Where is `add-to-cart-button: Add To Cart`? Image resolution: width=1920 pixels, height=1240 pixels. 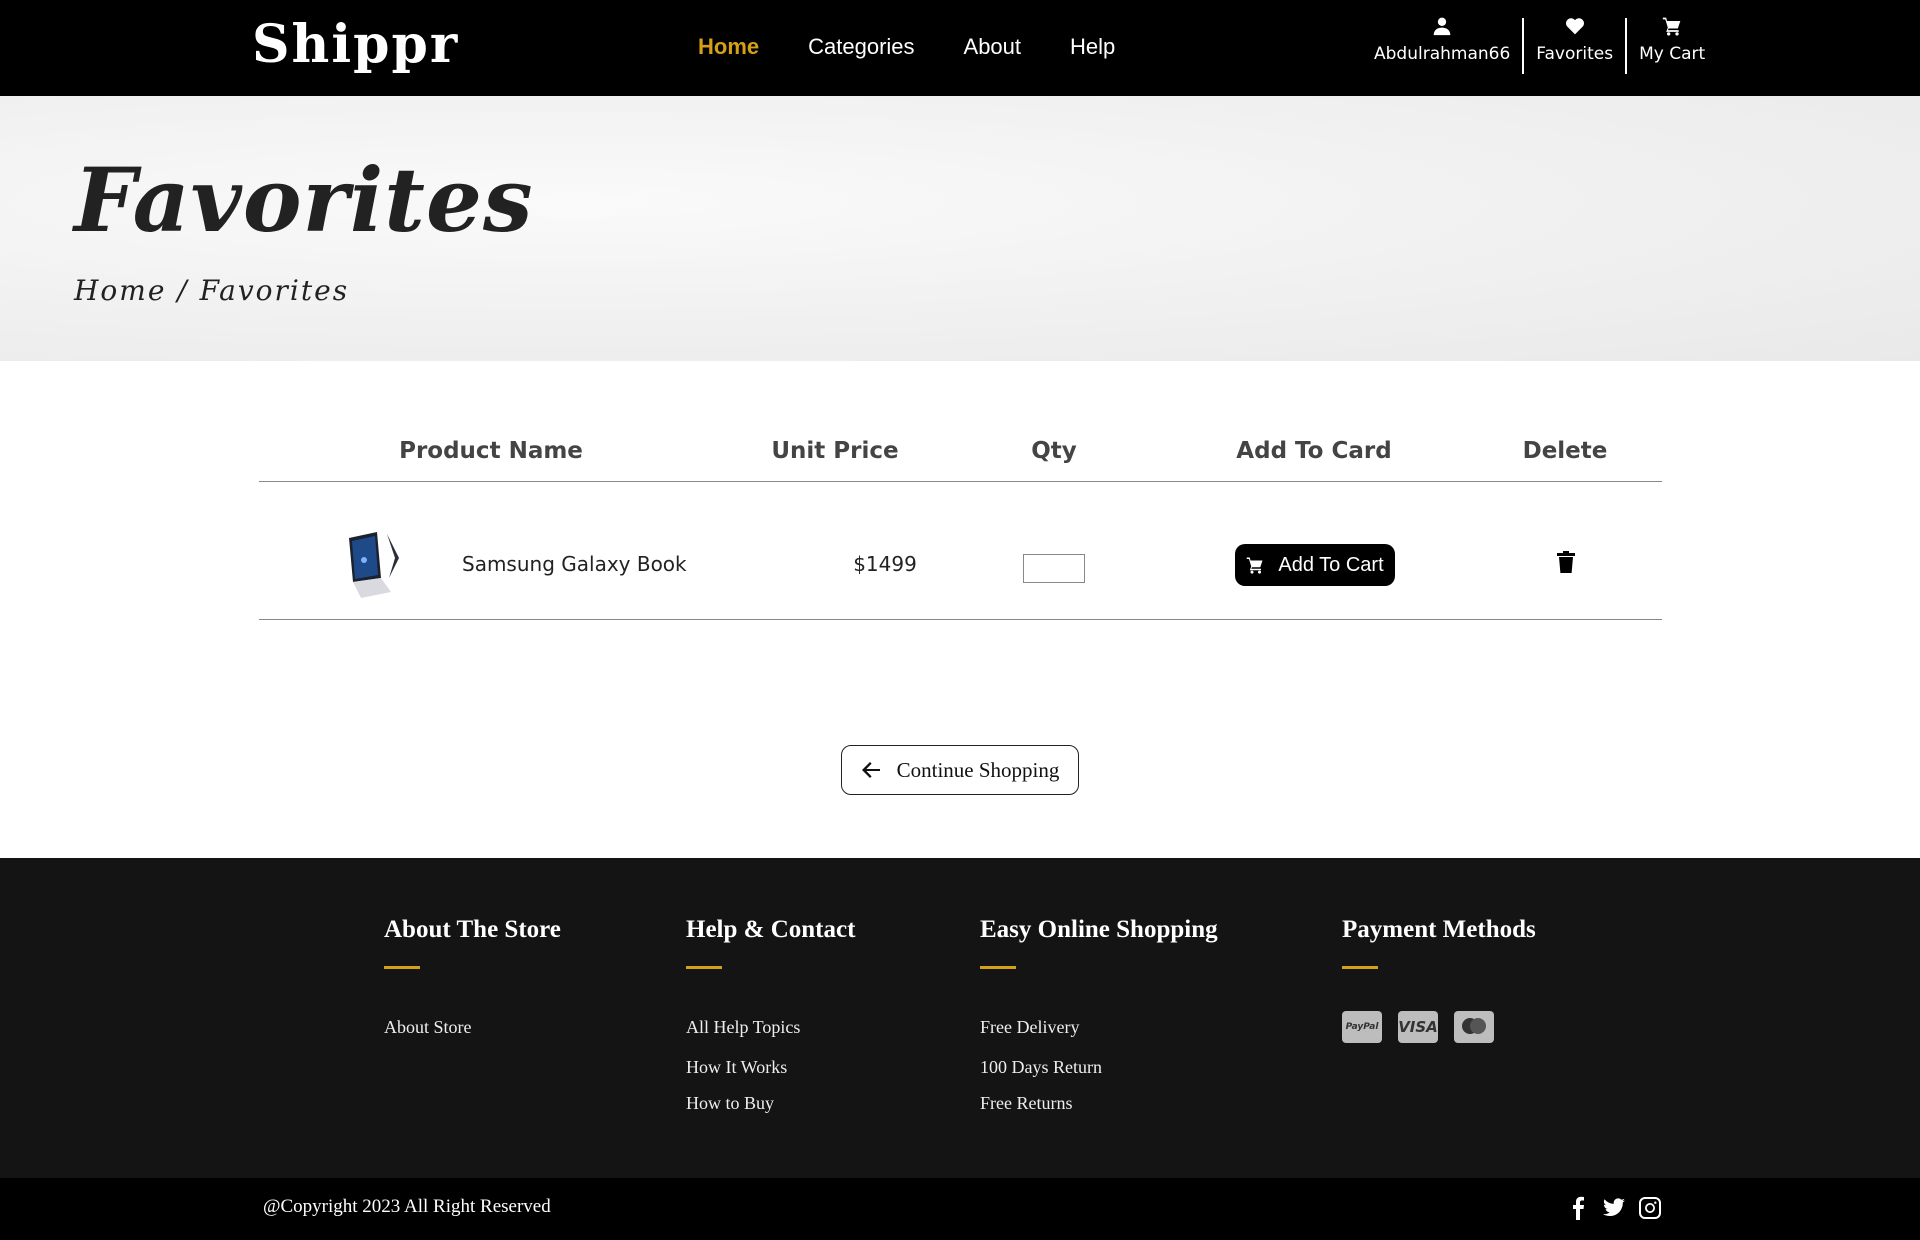 add-to-cart-button: Add To Cart is located at coordinates (1315, 565).